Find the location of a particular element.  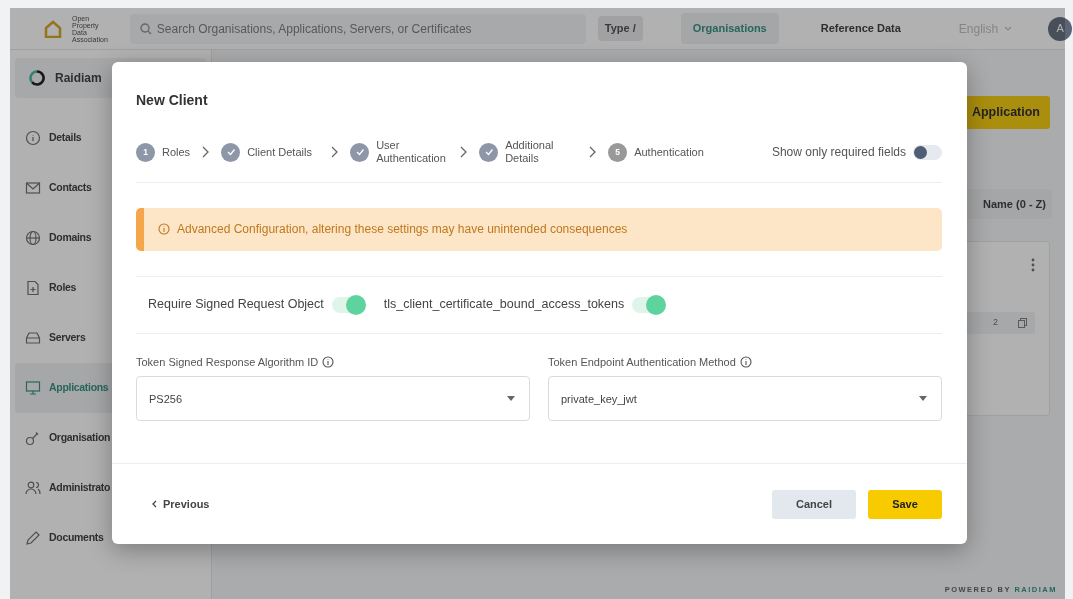

search-field: Search Organisations, Applications, Servers, or Certificates is located at coordinates (357, 28).